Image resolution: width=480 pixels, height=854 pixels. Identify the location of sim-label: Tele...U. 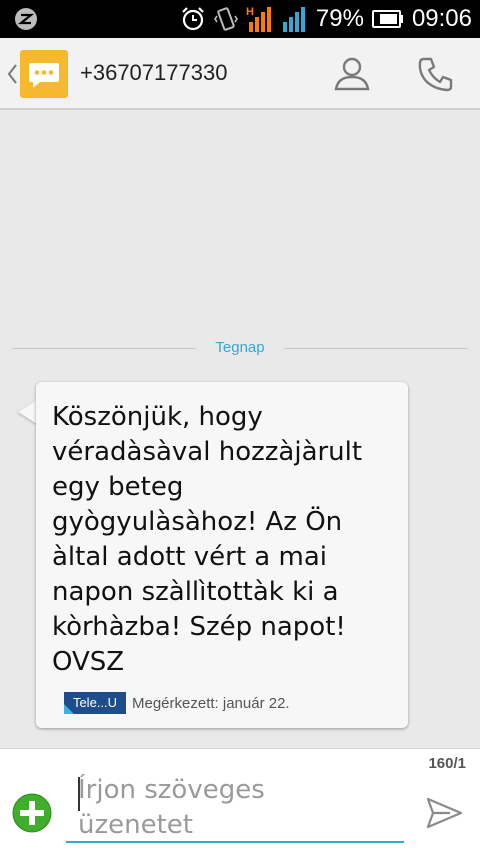
(95, 702).